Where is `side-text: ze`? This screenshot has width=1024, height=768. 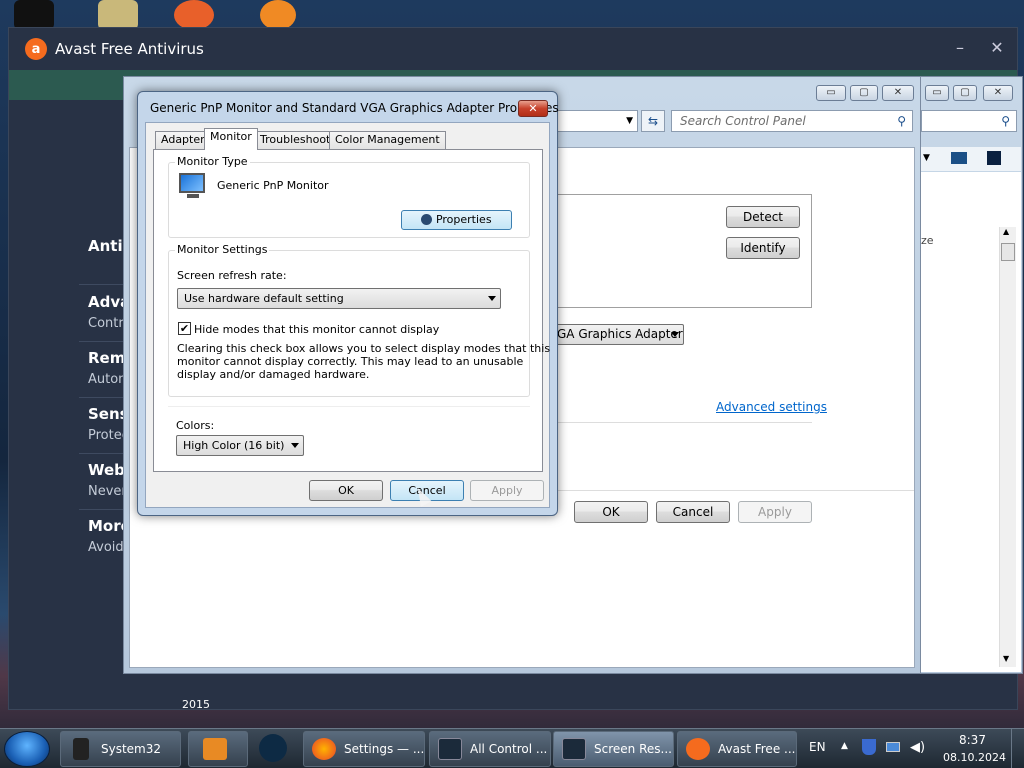
side-text: ze is located at coordinates (927, 240).